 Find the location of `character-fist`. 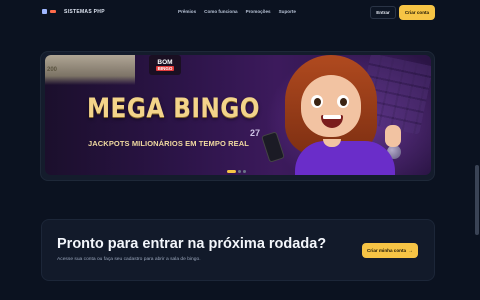

character-fist is located at coordinates (393, 136).